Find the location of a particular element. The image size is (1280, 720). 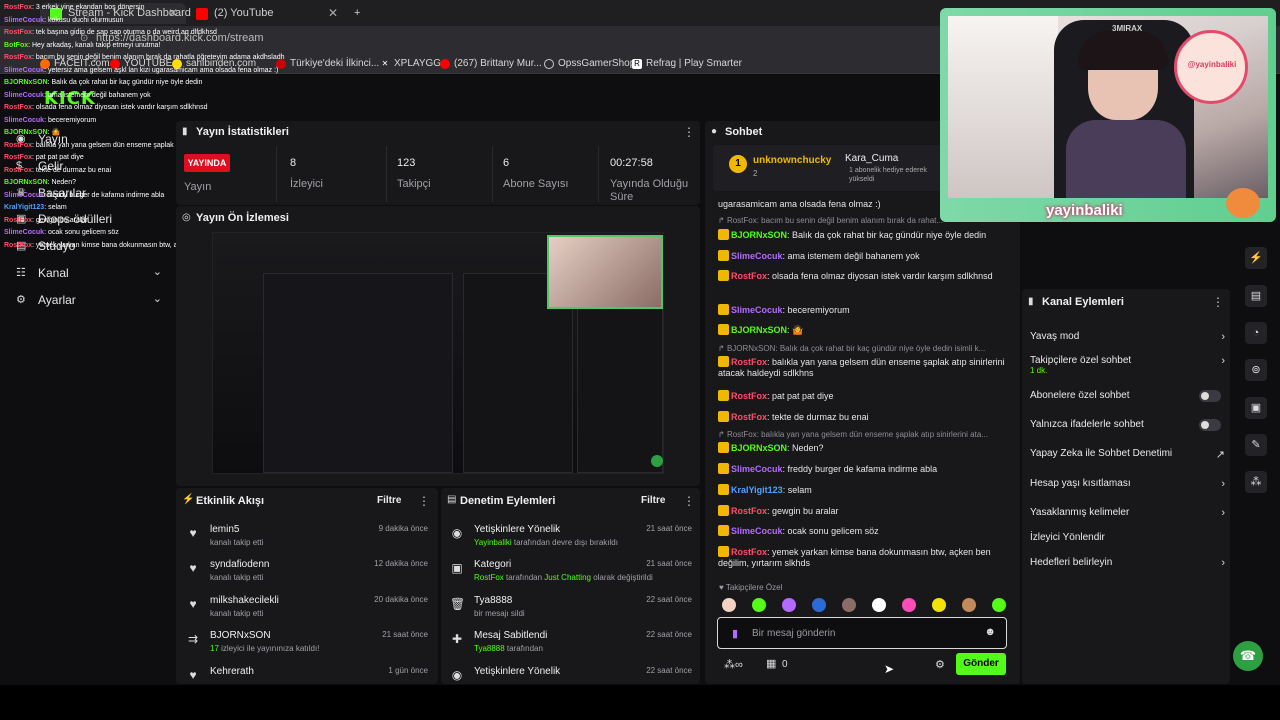

chat-settings-icon: ⚙ is located at coordinates (940, 664).